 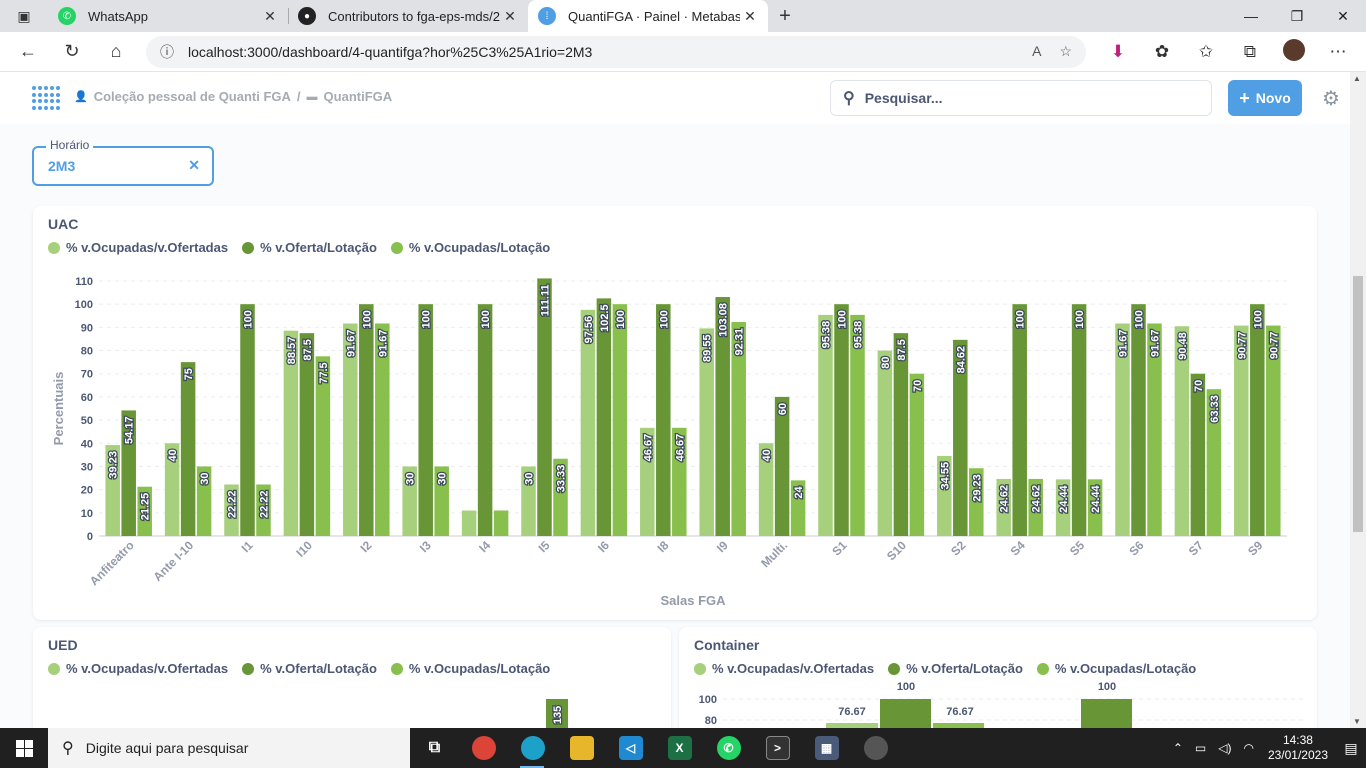 I want to click on extensions-icon: ✿, so click(x=1162, y=52).